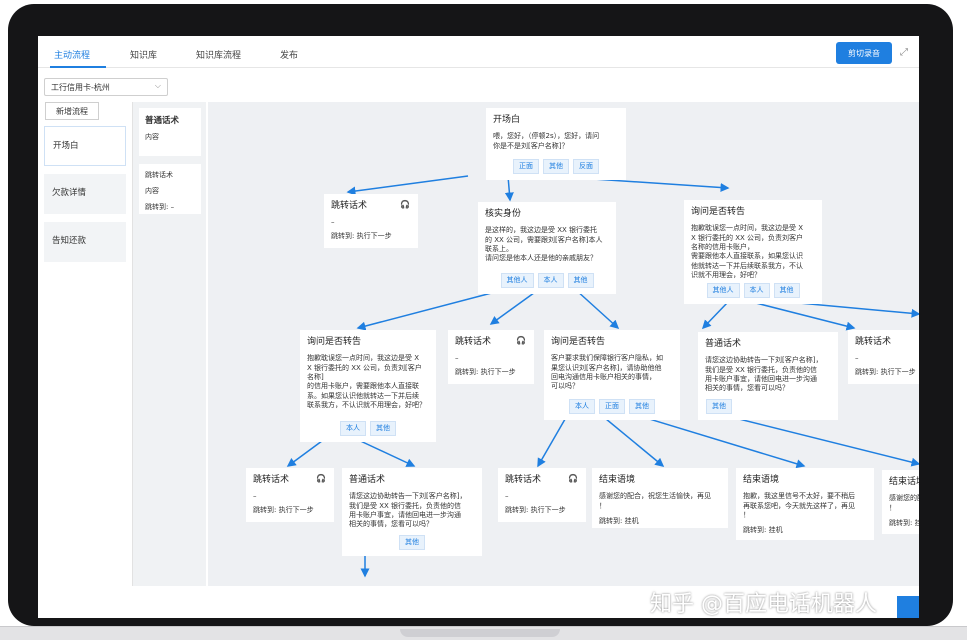 The height and width of the screenshot is (640, 967). I want to click on node-jump-4: 跳转话术 🎧 – 跳转到: 执行下一步, so click(290, 495).